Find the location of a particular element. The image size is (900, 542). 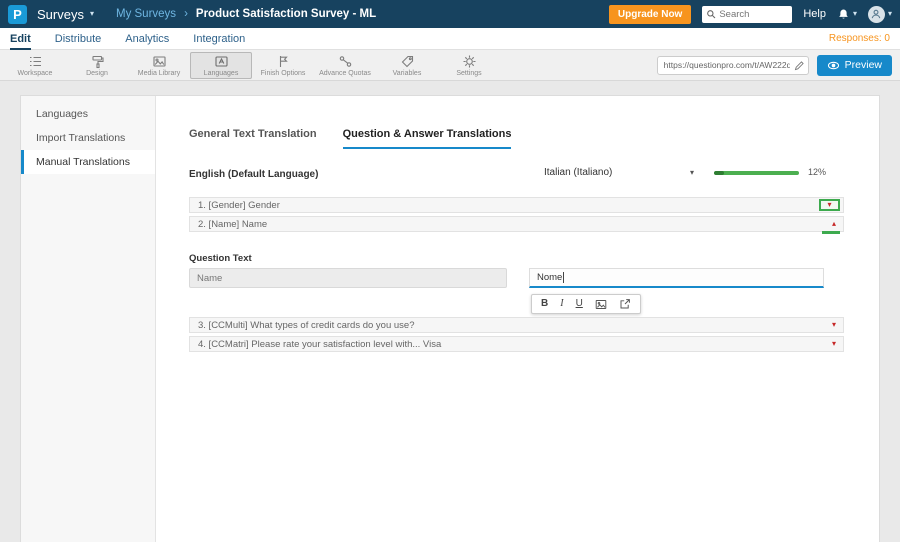

upgrade-button: Upgrade Now is located at coordinates (650, 14).